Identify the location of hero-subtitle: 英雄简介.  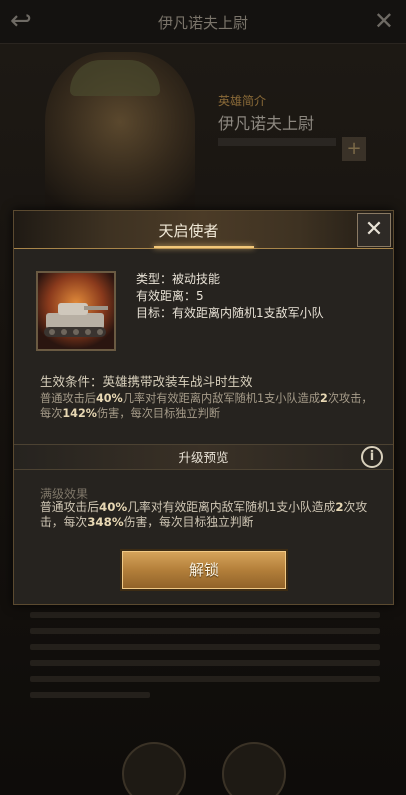
(242, 101).